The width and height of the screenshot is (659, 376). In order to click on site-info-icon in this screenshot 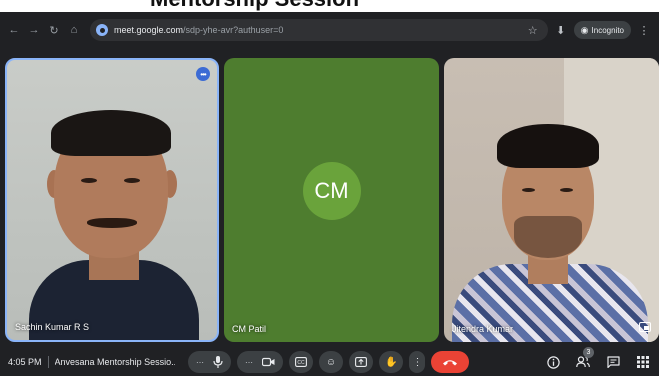, I will do `click(102, 30)`.